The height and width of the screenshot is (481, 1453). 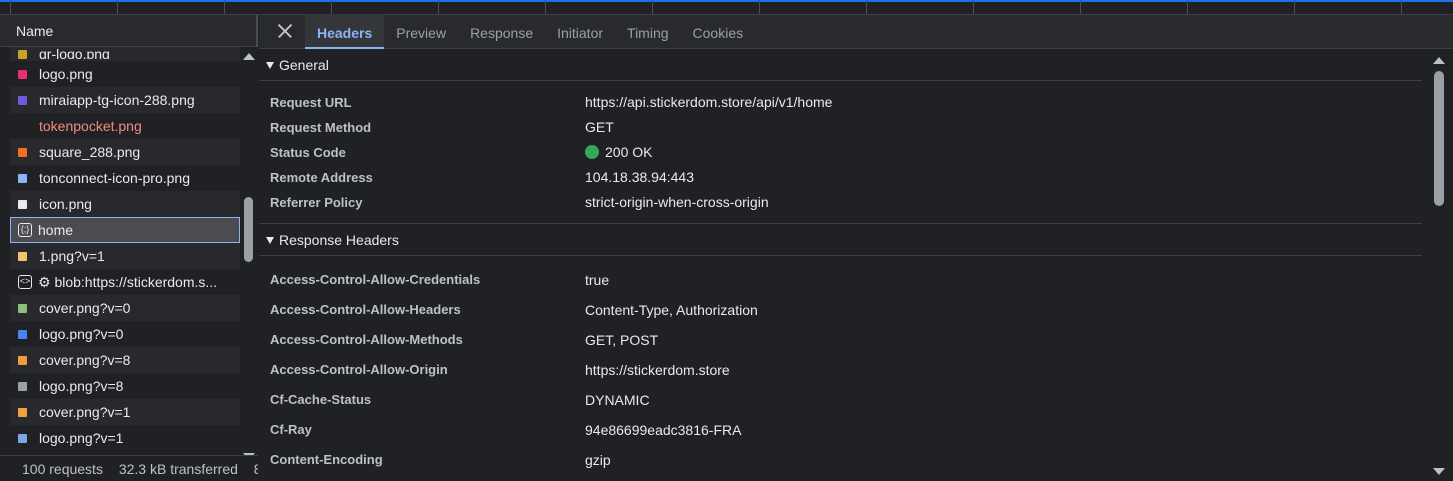 I want to click on request-name: icon.png, so click(x=65, y=204).